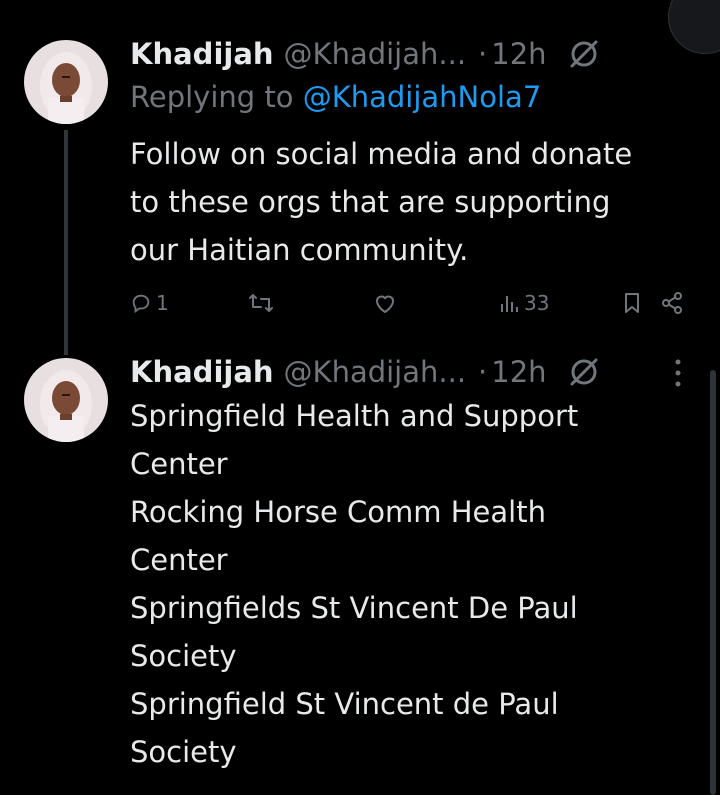 This screenshot has height=795, width=720. I want to click on tweet-text-line: Springfields St Vincent De Paul, so click(354, 608).